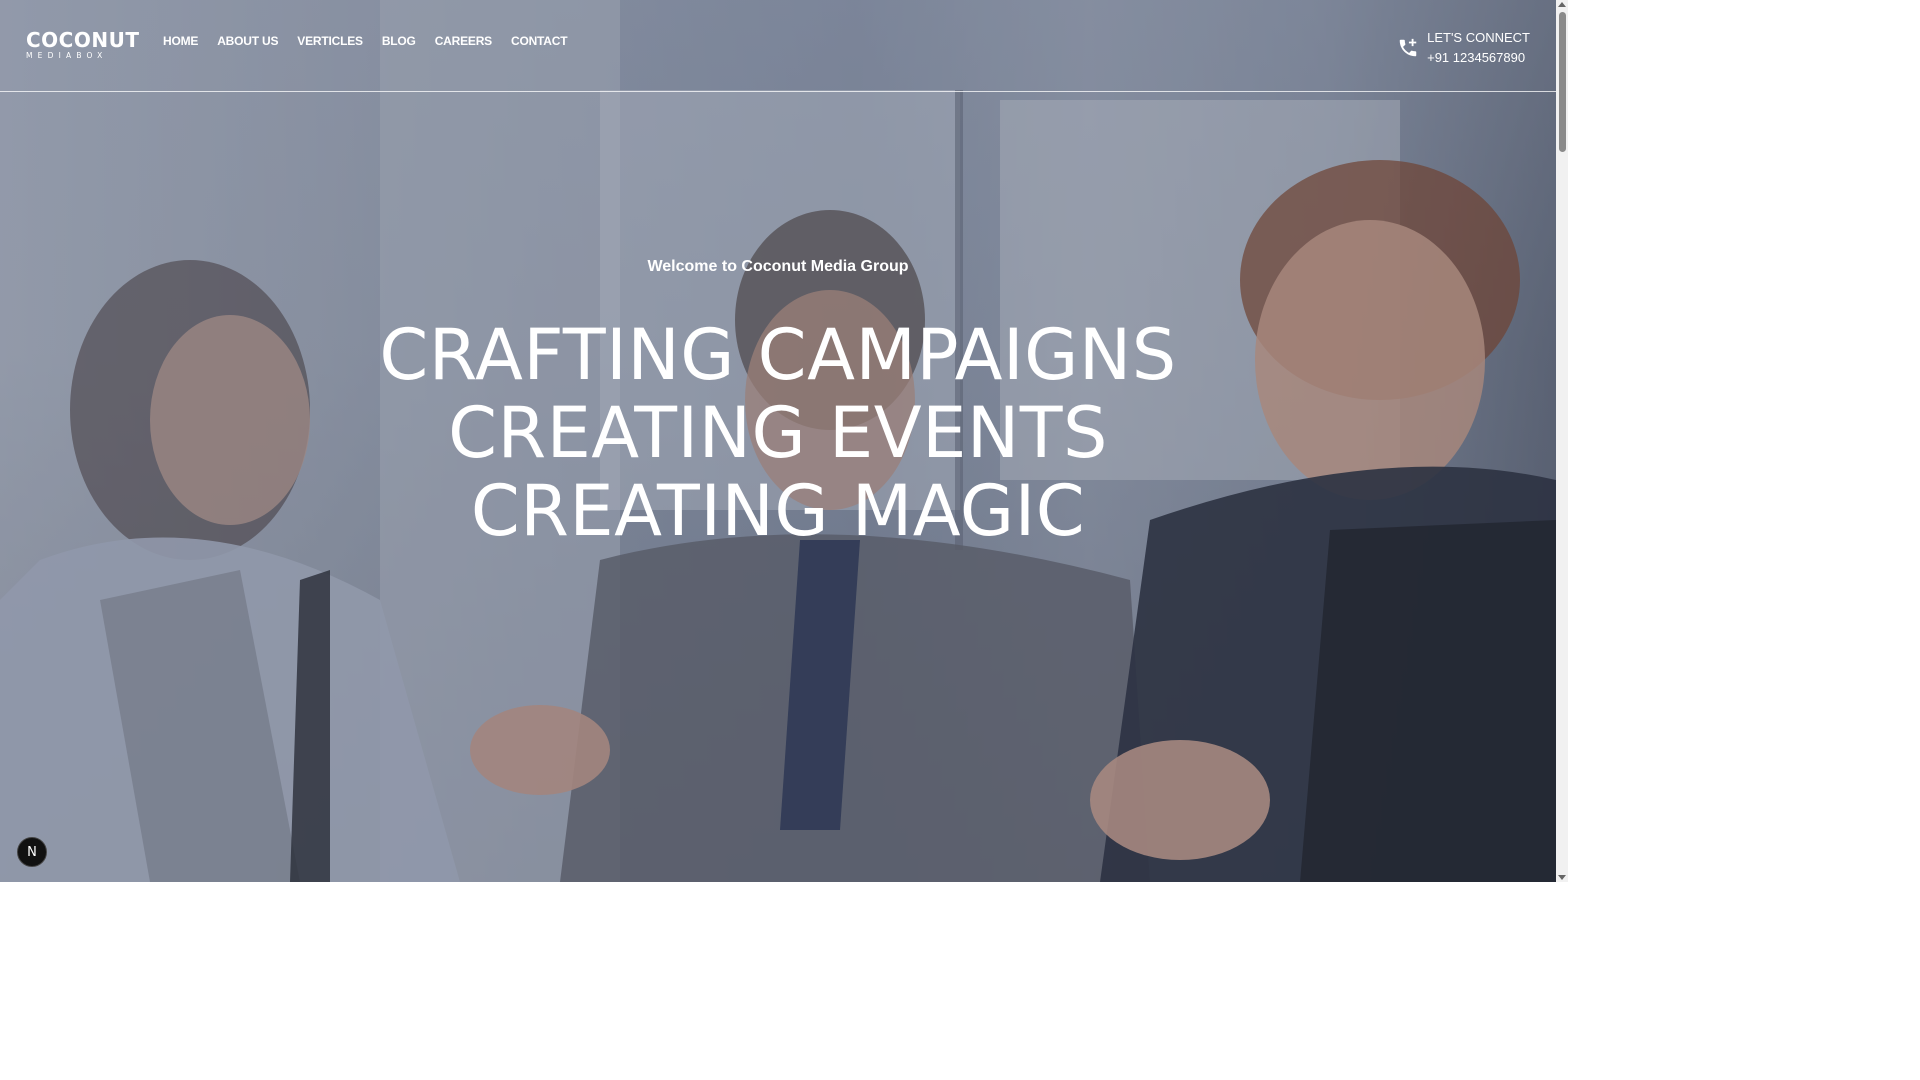 The height and width of the screenshot is (1080, 1920). What do you see at coordinates (180, 41) in the screenshot?
I see `nav-home: HOME` at bounding box center [180, 41].